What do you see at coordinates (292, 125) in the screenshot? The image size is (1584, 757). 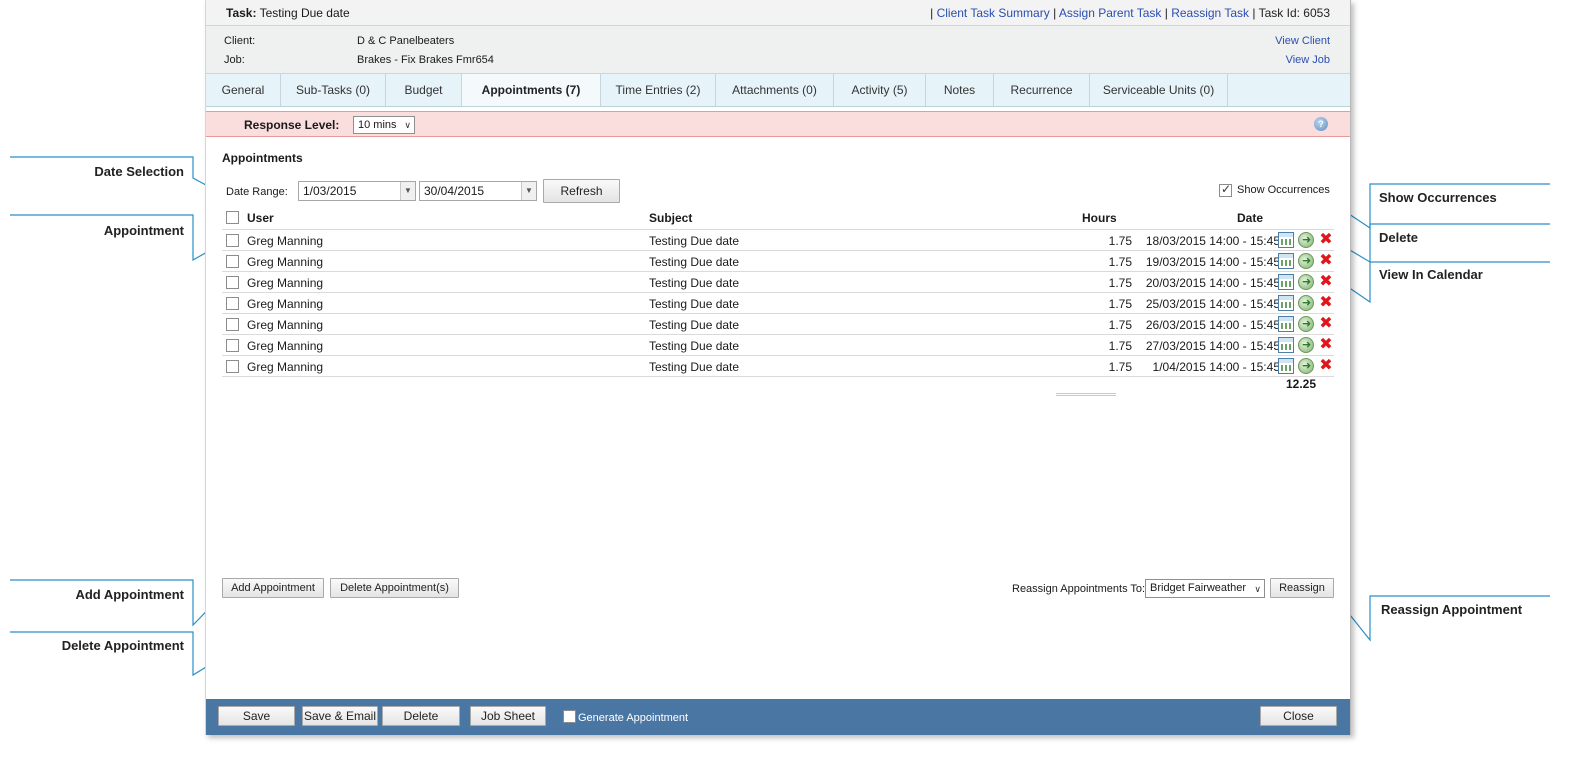 I see `response-level-label: Response Level:` at bounding box center [292, 125].